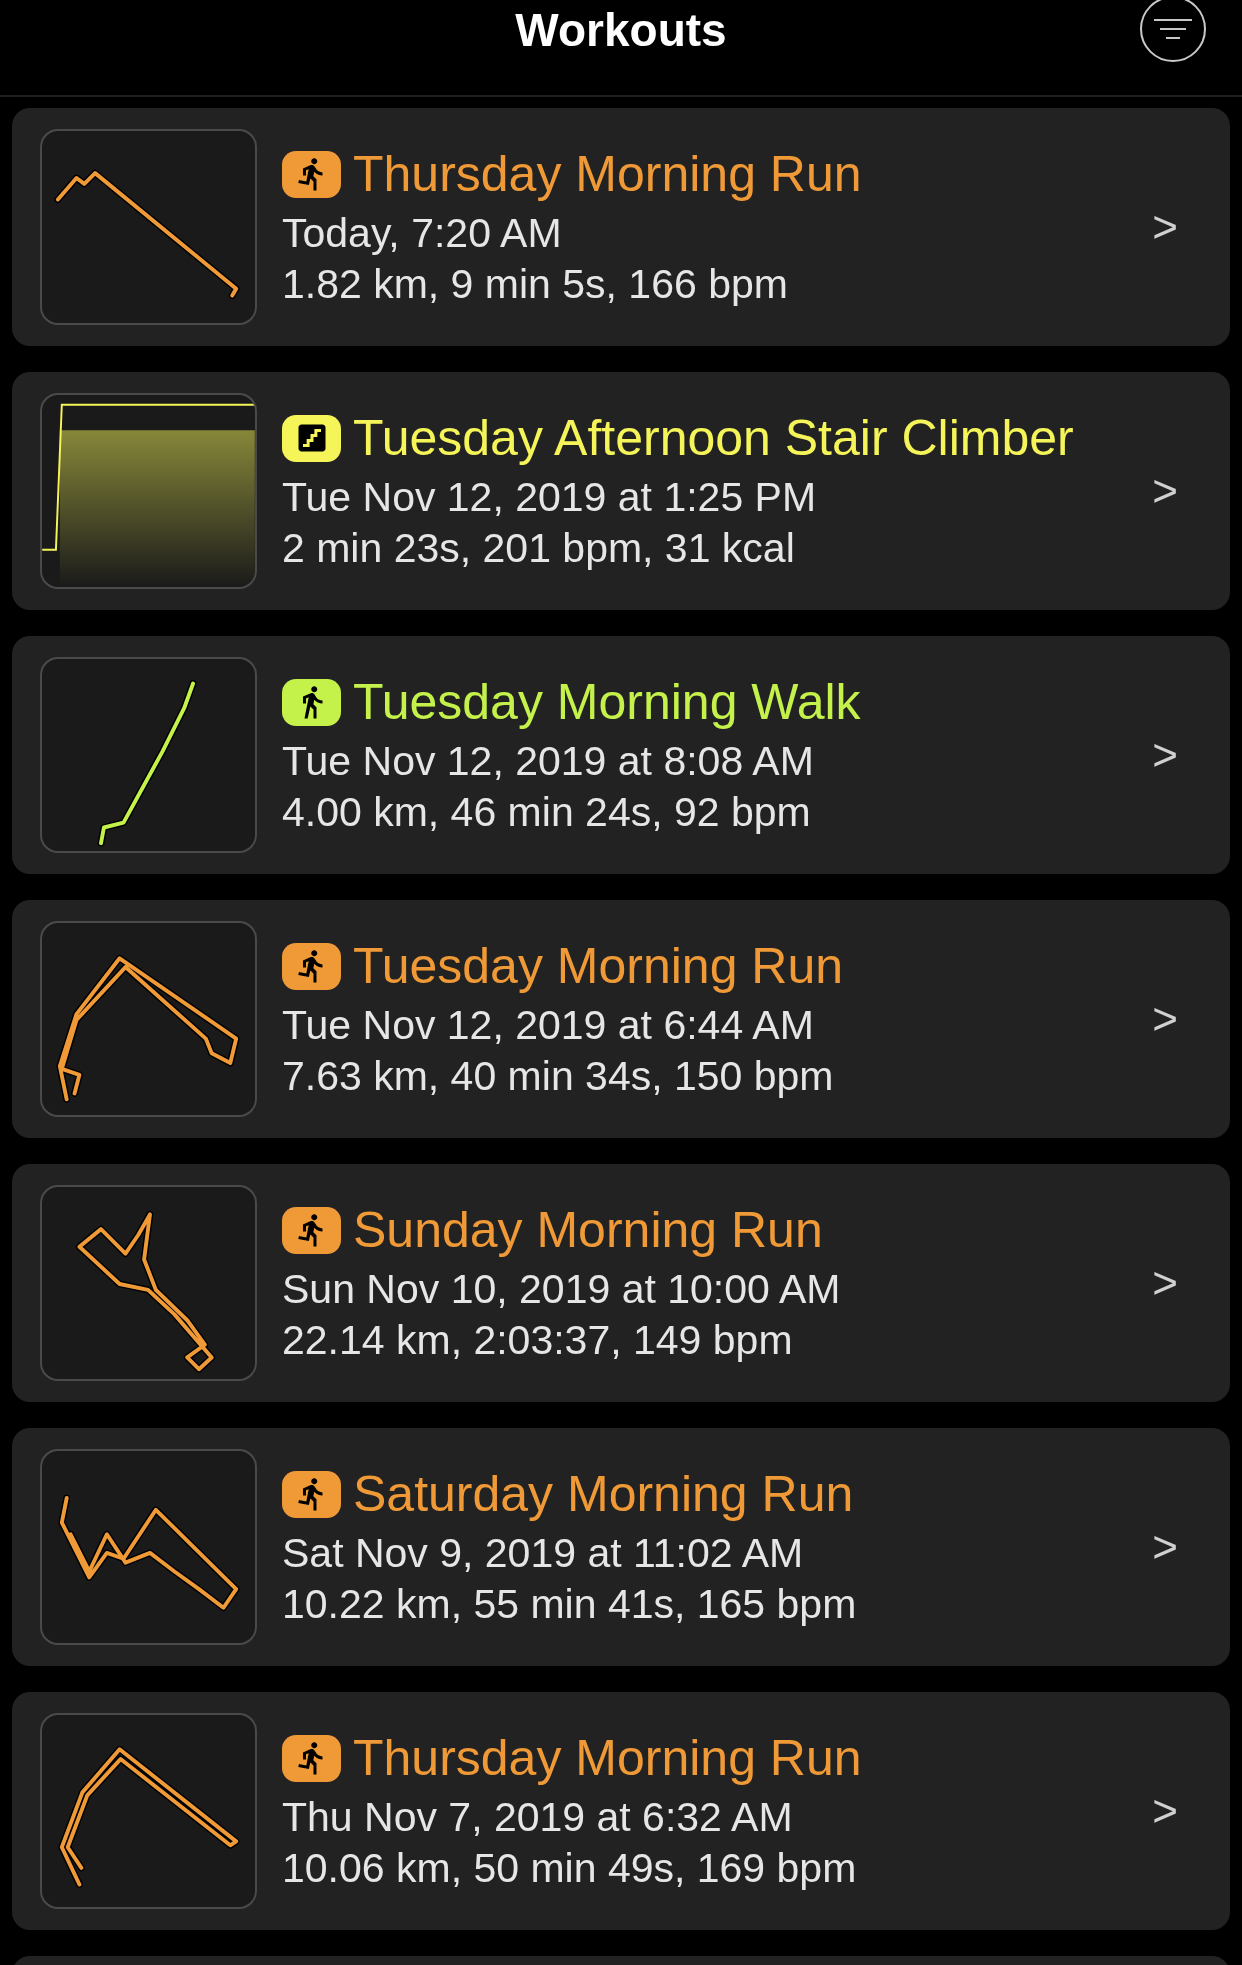 Image resolution: width=1242 pixels, height=1965 pixels. What do you see at coordinates (588, 1230) in the screenshot?
I see `workout-title: Sunday Morning Run` at bounding box center [588, 1230].